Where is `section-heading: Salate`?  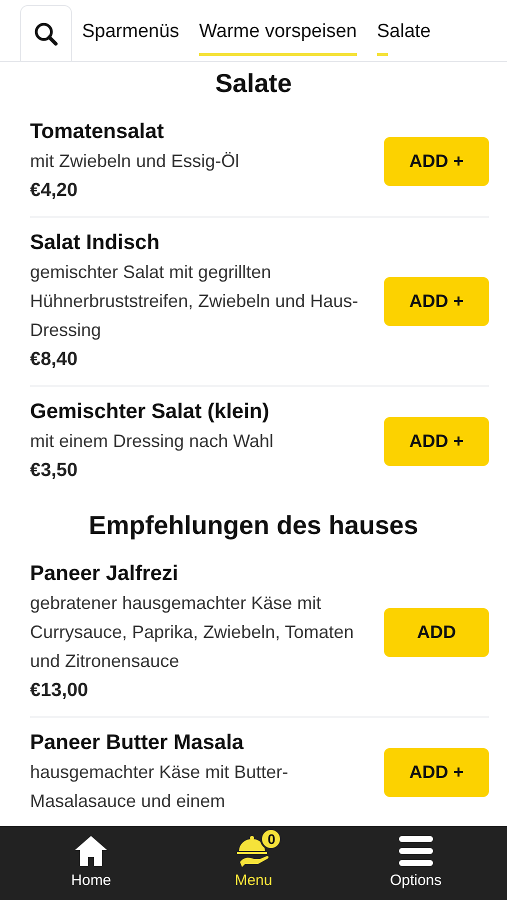
section-heading: Salate is located at coordinates (253, 83).